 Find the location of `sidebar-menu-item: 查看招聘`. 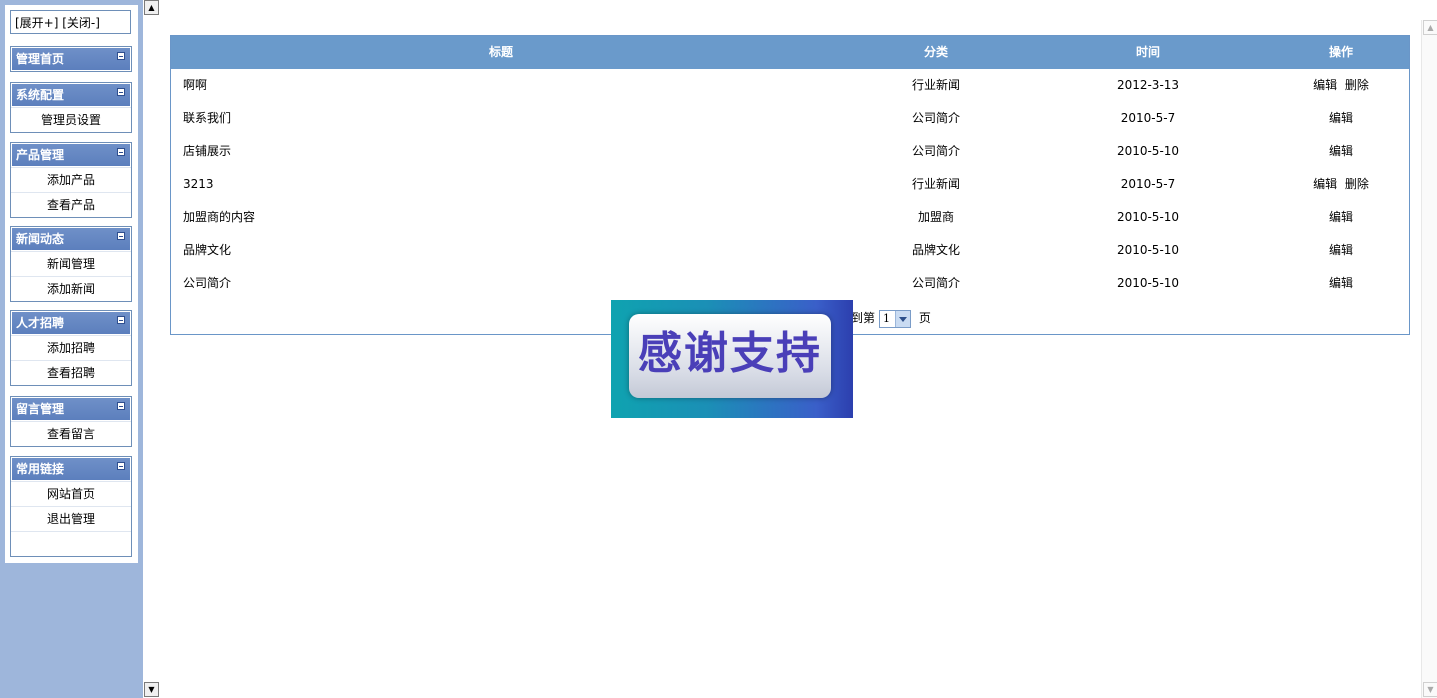

sidebar-menu-item: 查看招聘 is located at coordinates (71, 372).